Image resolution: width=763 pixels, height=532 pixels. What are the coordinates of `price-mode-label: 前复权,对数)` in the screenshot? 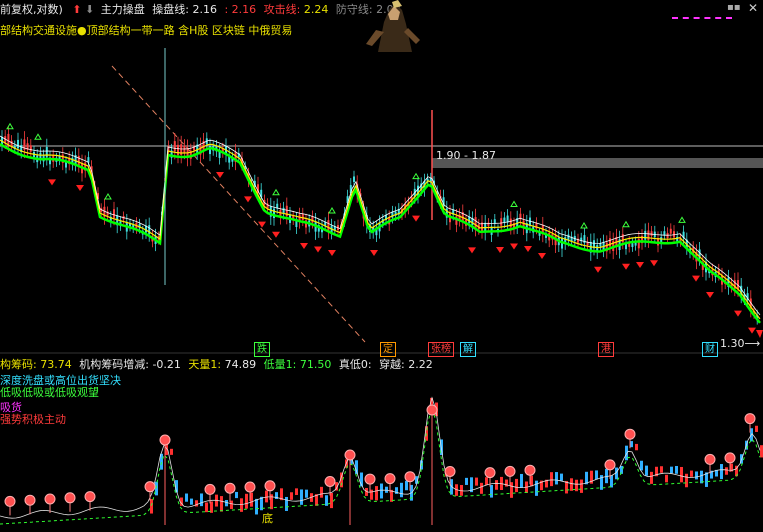 It's located at (31, 9).